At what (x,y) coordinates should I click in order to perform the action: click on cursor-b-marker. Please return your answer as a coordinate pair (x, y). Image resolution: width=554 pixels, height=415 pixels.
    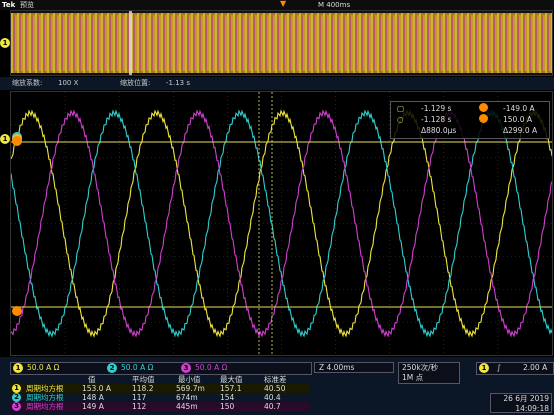
    Looking at the image, I should click on (17, 311).